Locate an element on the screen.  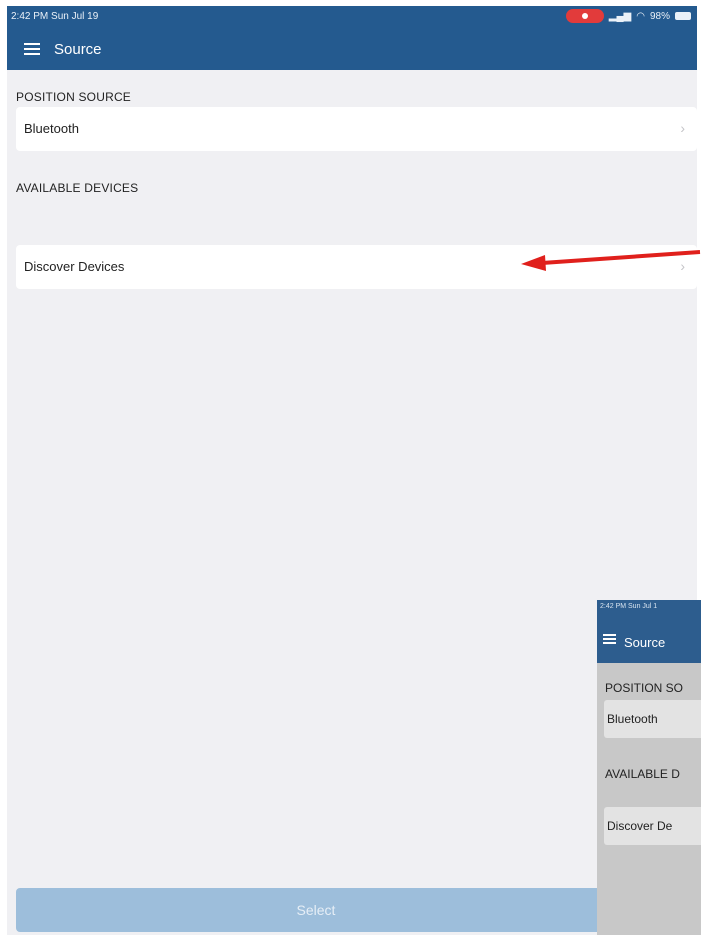
select-button: Select is located at coordinates (316, 910).